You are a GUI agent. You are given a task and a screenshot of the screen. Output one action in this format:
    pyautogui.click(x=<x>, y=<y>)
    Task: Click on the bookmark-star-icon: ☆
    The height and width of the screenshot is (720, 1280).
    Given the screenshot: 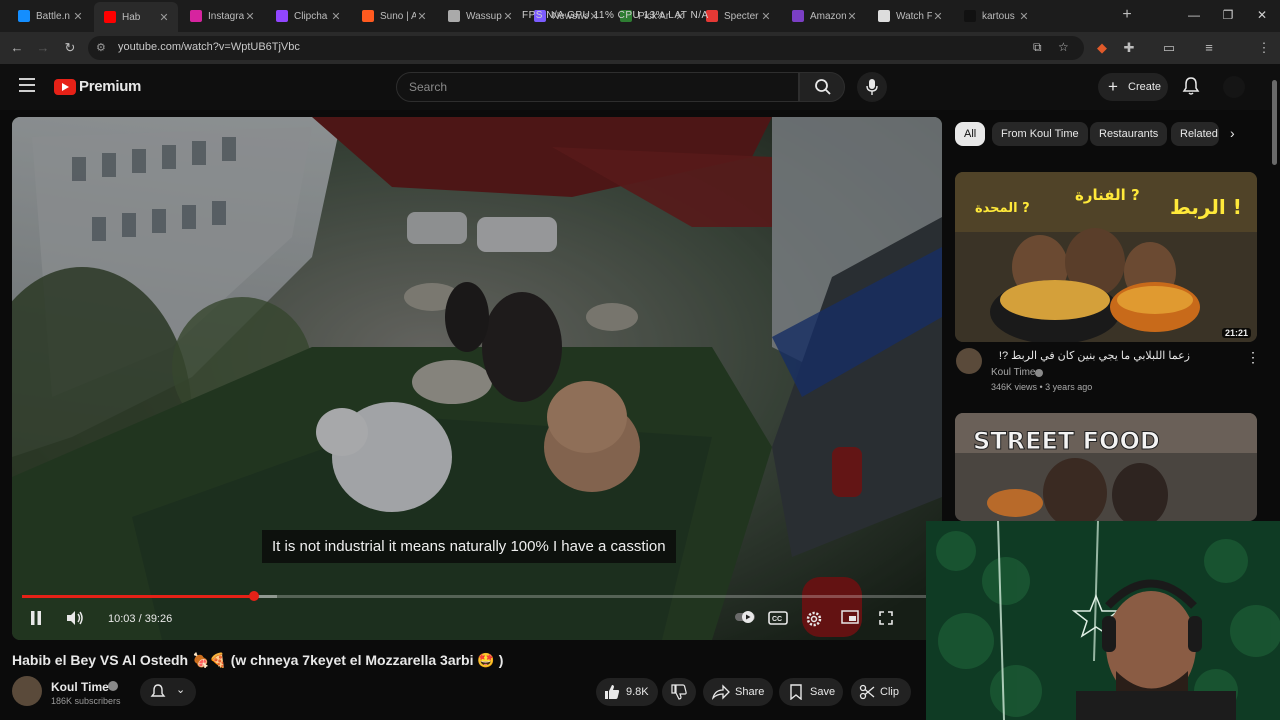 What is the action you would take?
    pyautogui.click(x=1063, y=47)
    